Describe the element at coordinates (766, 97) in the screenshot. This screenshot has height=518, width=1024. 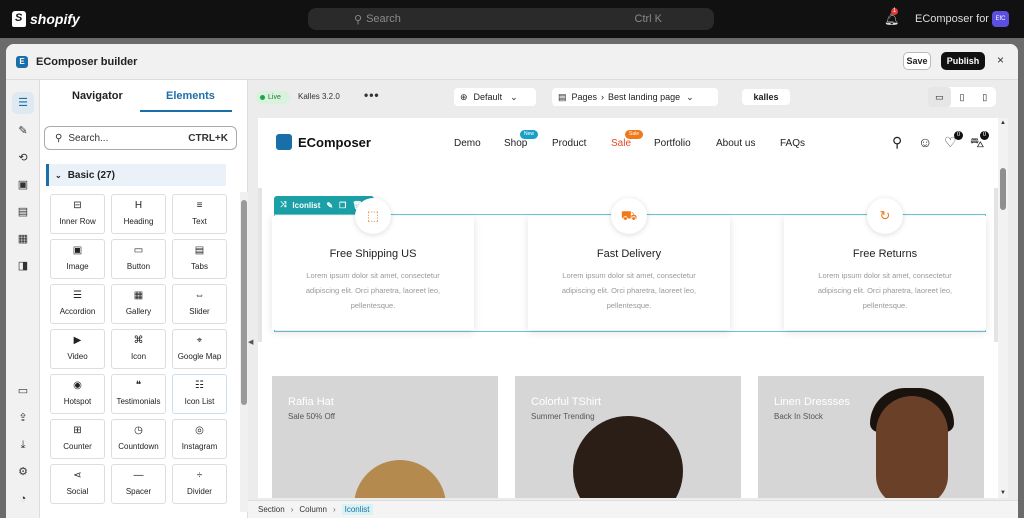
I see `theme-badge: kalles` at that location.